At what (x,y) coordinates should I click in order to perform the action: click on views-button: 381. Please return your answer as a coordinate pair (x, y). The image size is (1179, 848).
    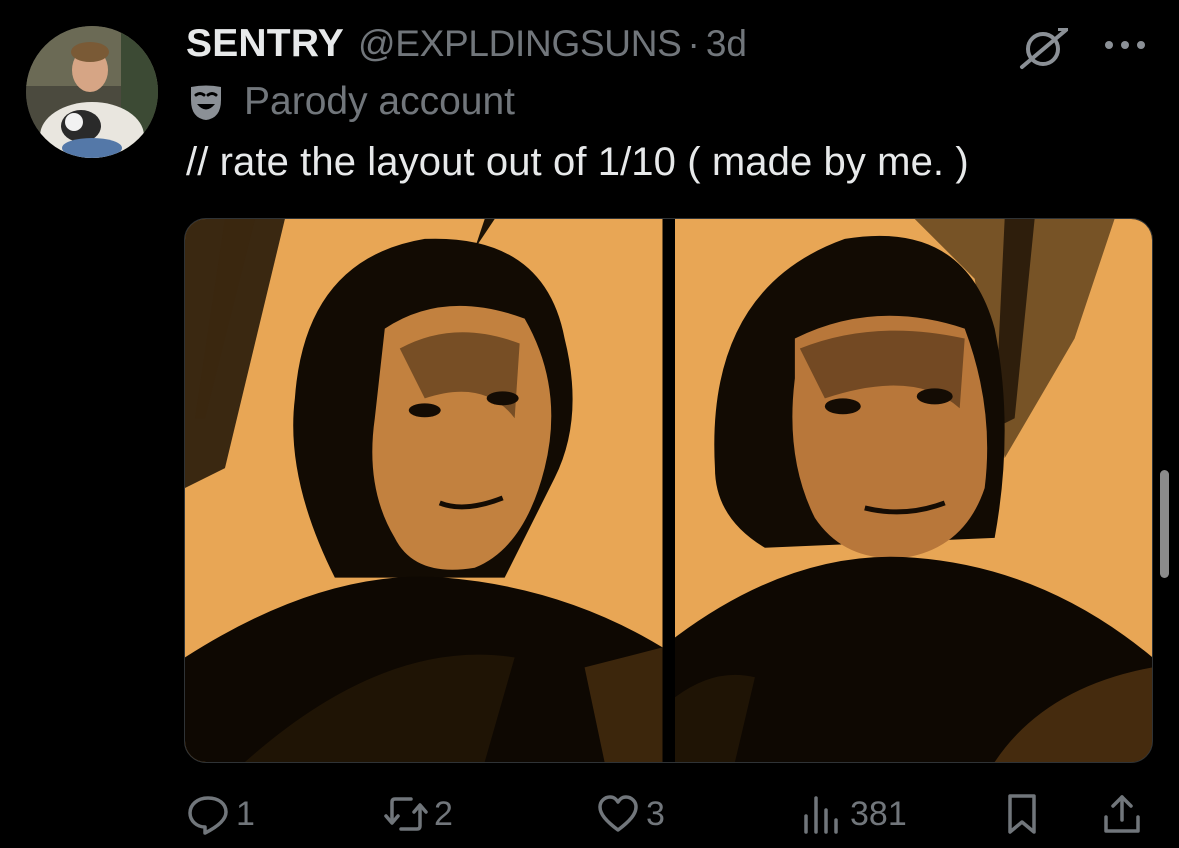
    Looking at the image, I should click on (853, 814).